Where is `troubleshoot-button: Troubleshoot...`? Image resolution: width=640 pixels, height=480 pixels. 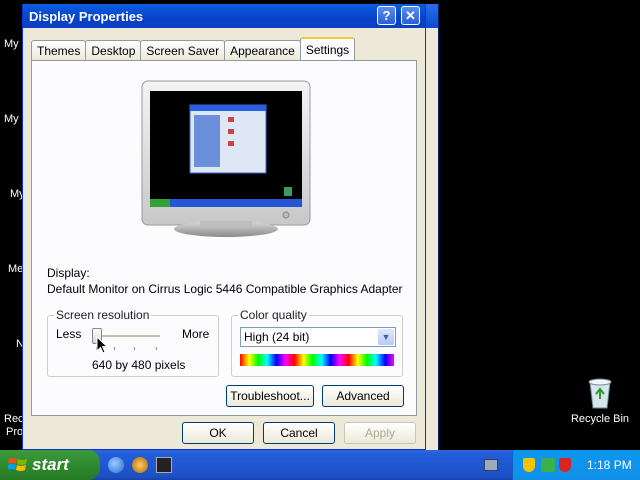
troubleshoot-button: Troubleshoot... is located at coordinates (270, 396).